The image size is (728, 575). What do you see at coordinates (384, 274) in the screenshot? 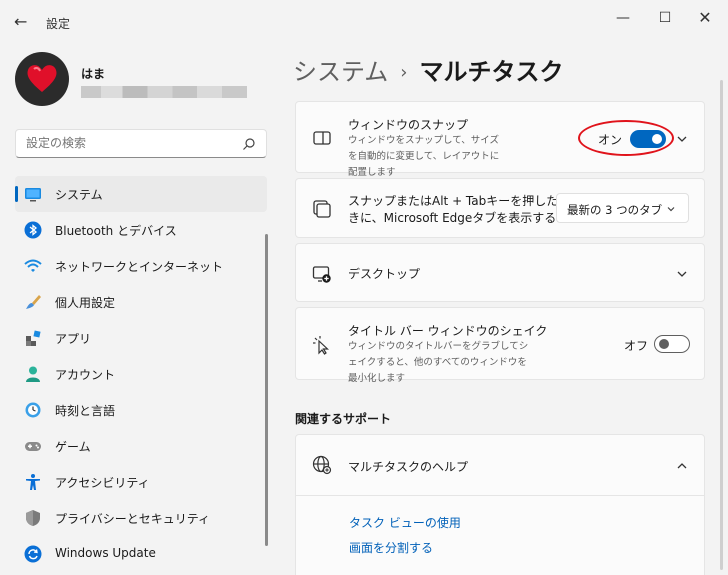
I see `desktops-title: デスクトップ` at bounding box center [384, 274].